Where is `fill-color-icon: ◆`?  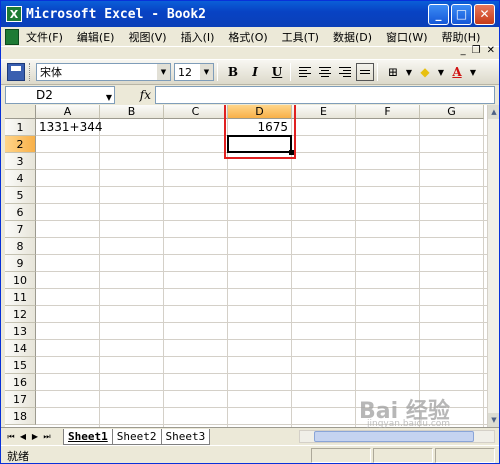 fill-color-icon: ◆ is located at coordinates (425, 72).